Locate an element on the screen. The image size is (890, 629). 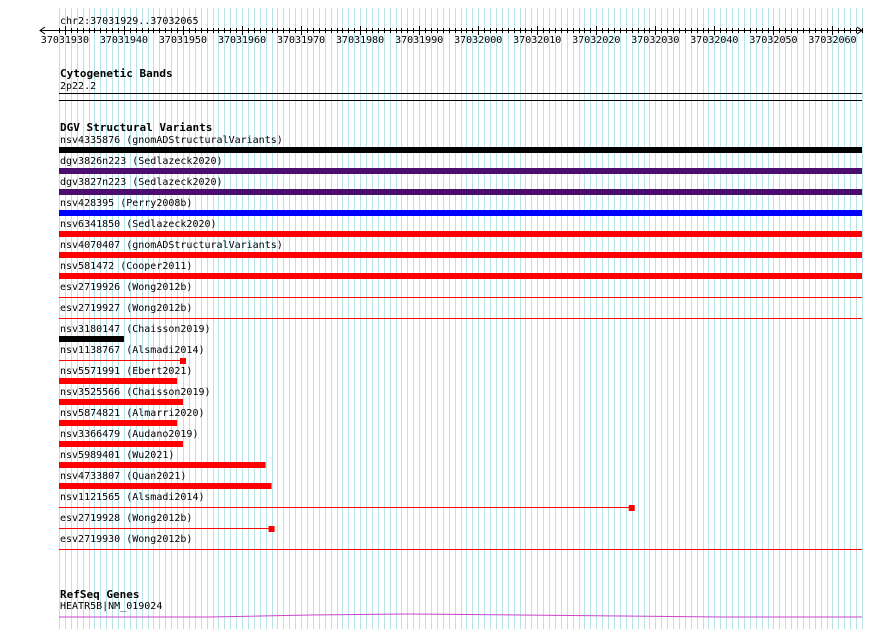
dgv-variant-label: nsv5874821 (Almarri2020) is located at coordinates (132, 413).